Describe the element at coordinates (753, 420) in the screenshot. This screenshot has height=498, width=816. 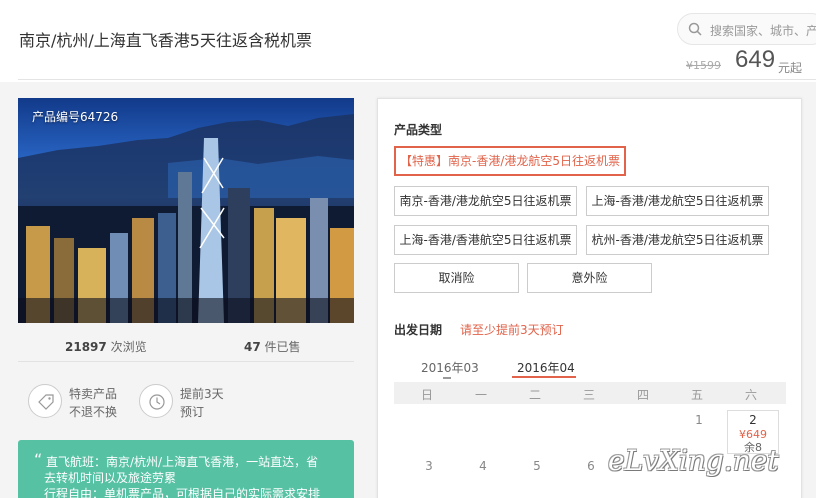
I see `day-number: 2` at that location.